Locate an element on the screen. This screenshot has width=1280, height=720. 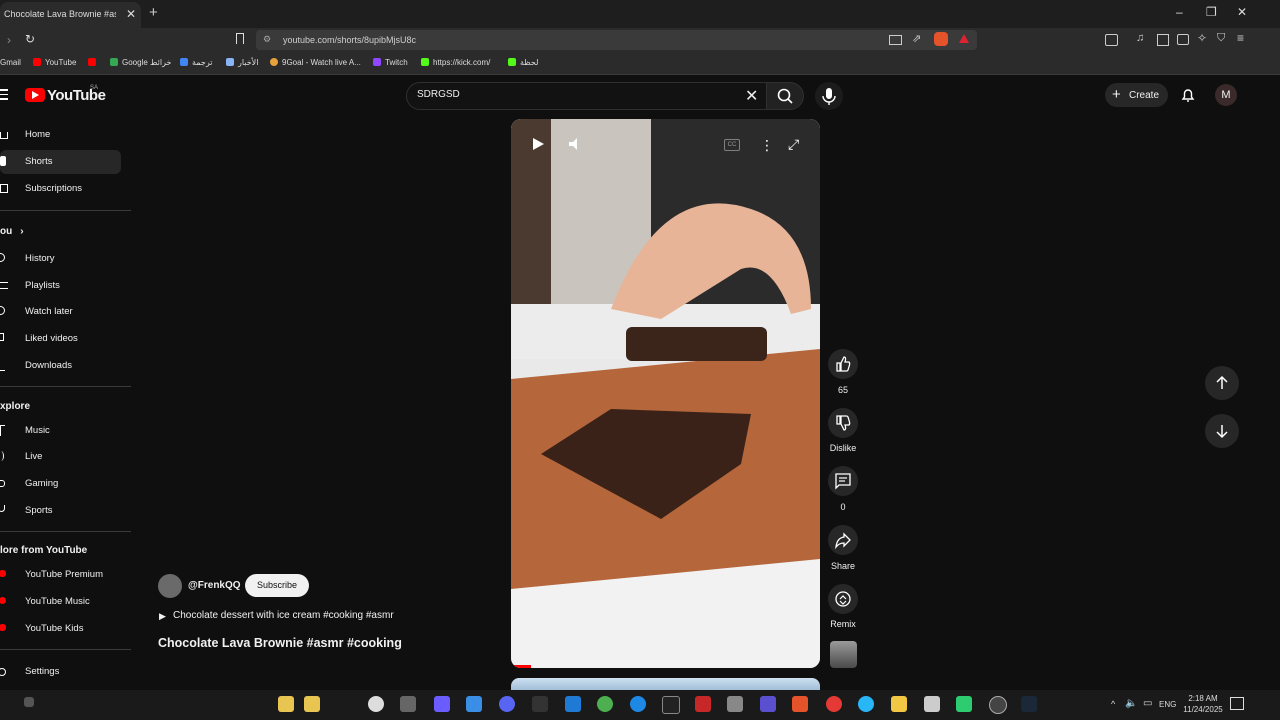
sidebar-item-history: History is located at coordinates (60, 259).